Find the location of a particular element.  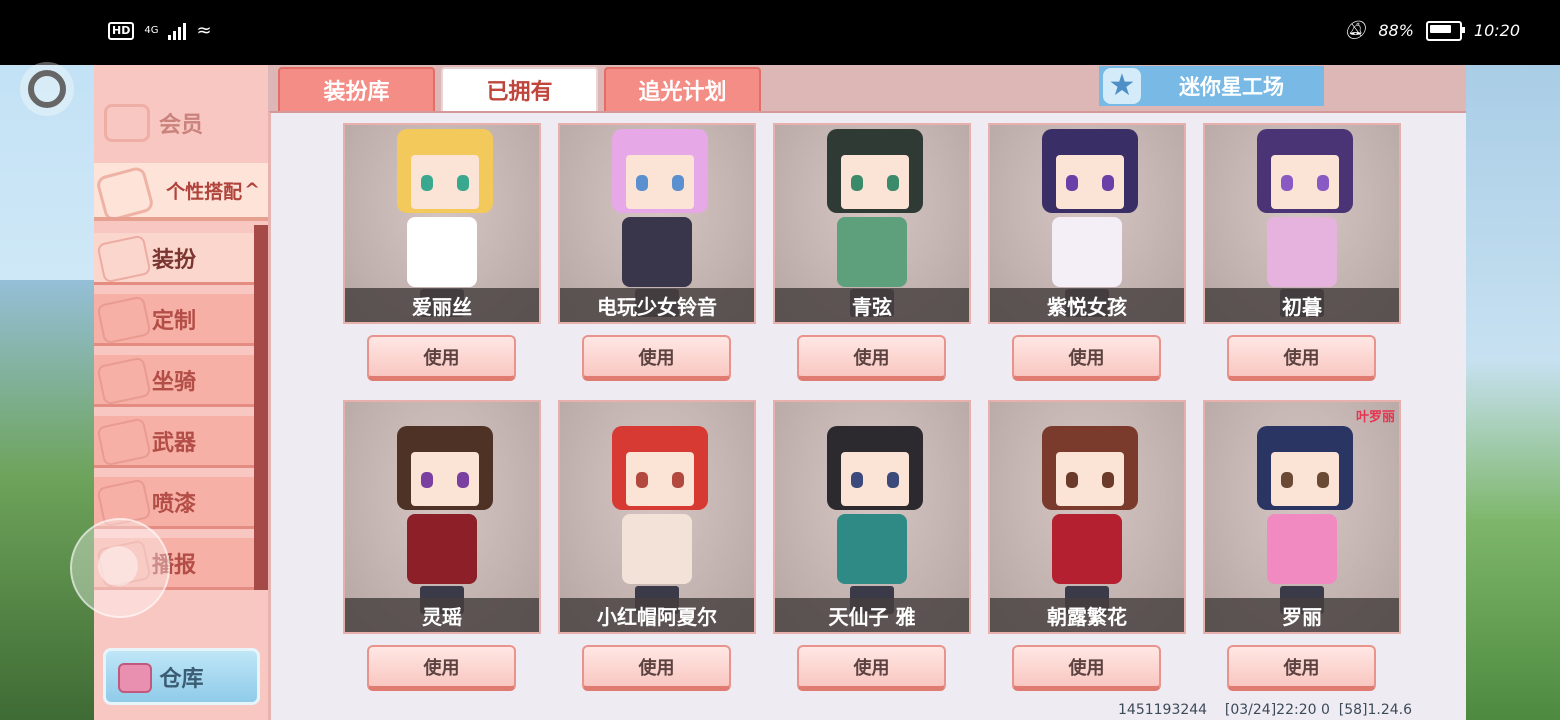

clock: 10:20 is located at coordinates (1496, 30).